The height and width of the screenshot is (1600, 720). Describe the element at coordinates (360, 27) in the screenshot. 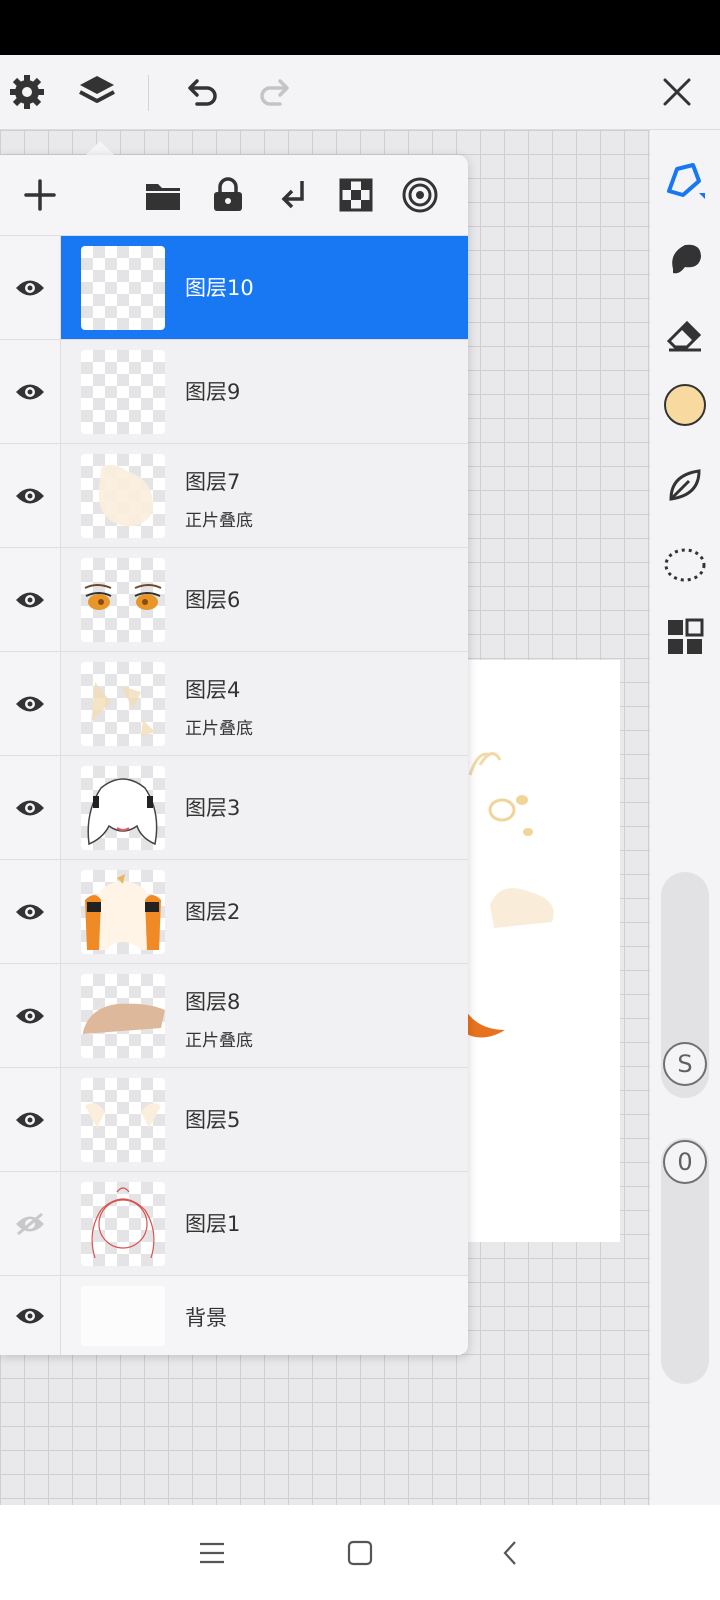

I see `status-bar` at that location.